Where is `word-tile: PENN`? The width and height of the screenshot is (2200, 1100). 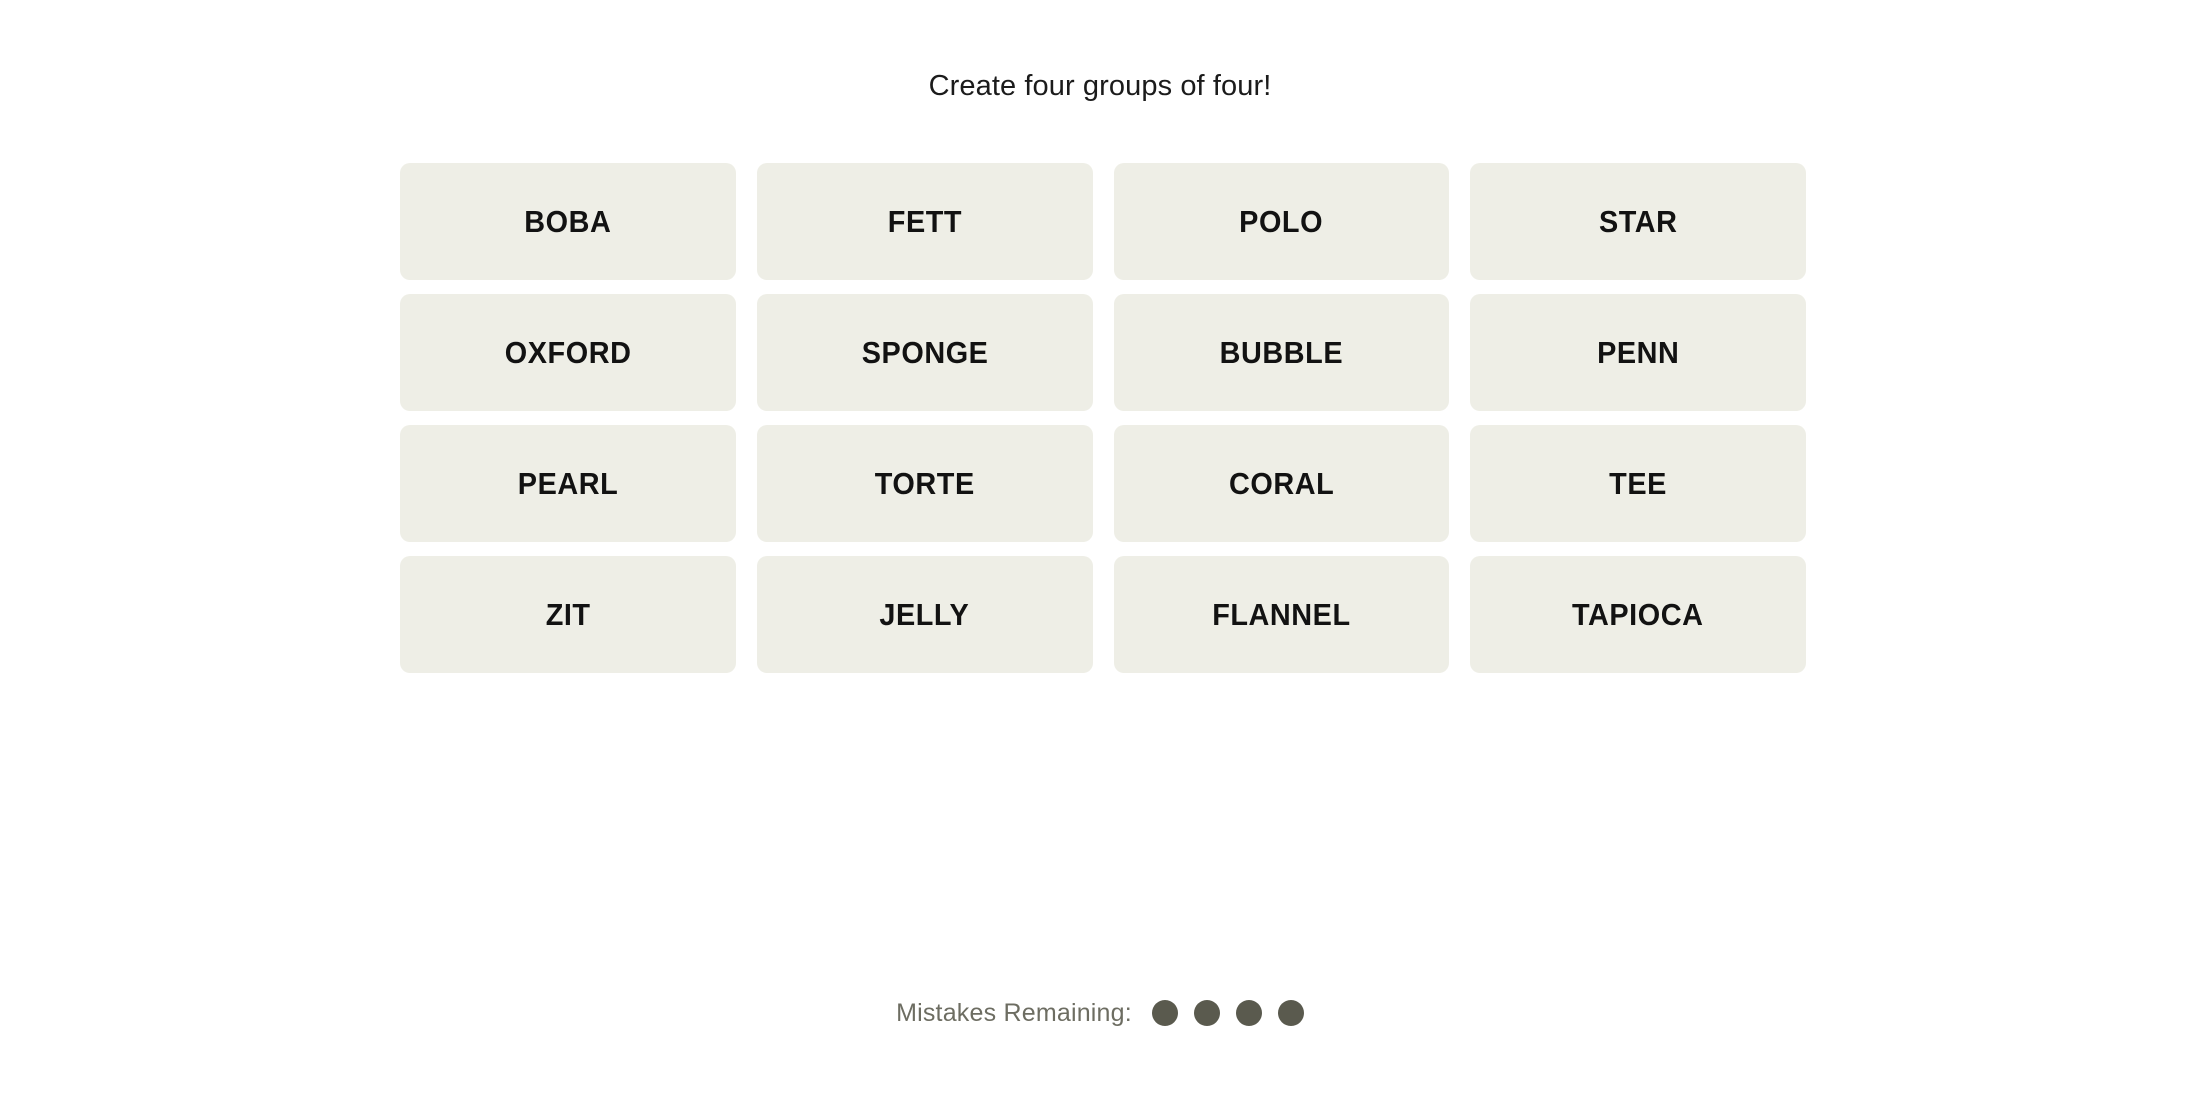
word-tile: PENN is located at coordinates (1638, 352).